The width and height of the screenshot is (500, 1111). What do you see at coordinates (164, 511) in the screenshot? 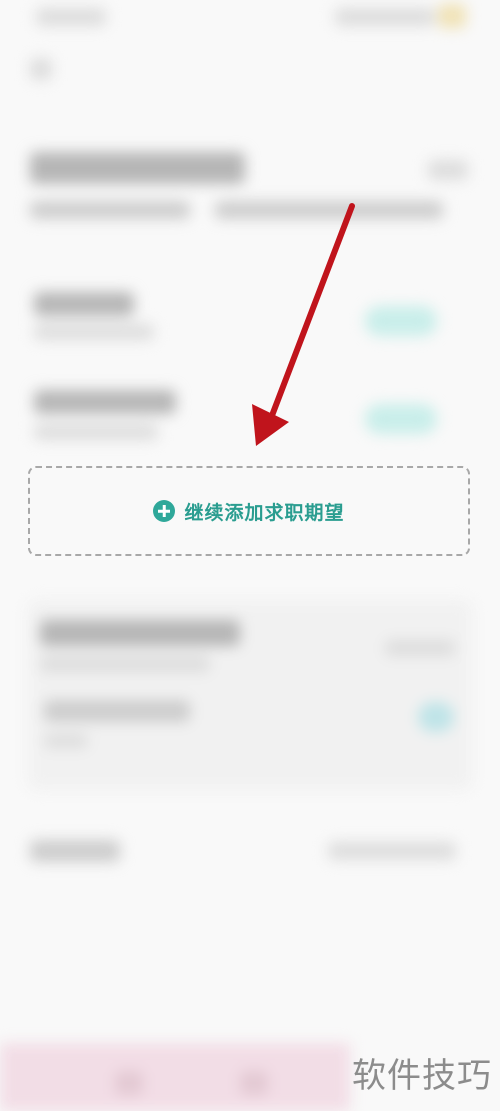
I see `plus-circle-icon` at bounding box center [164, 511].